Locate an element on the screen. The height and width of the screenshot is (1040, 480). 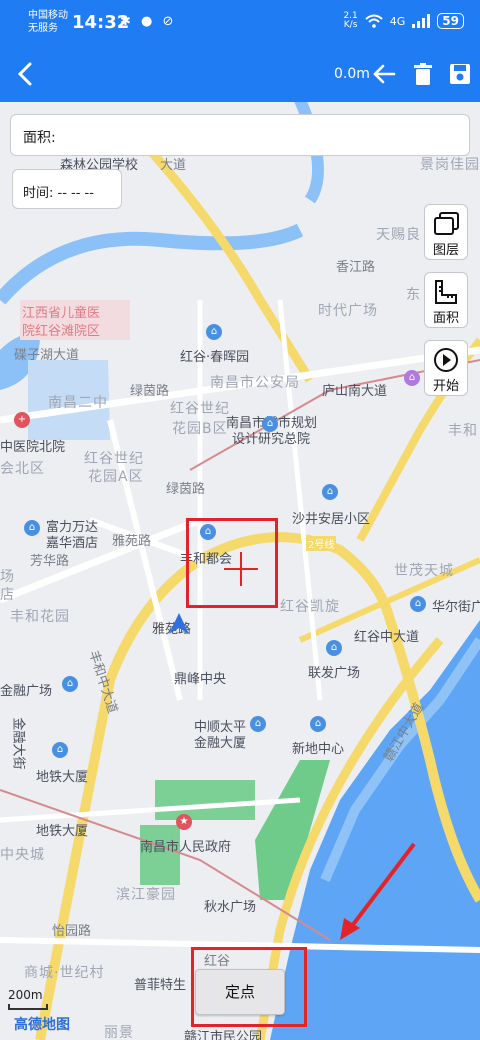
map-label: 金融大街 is located at coordinates (18, 743).